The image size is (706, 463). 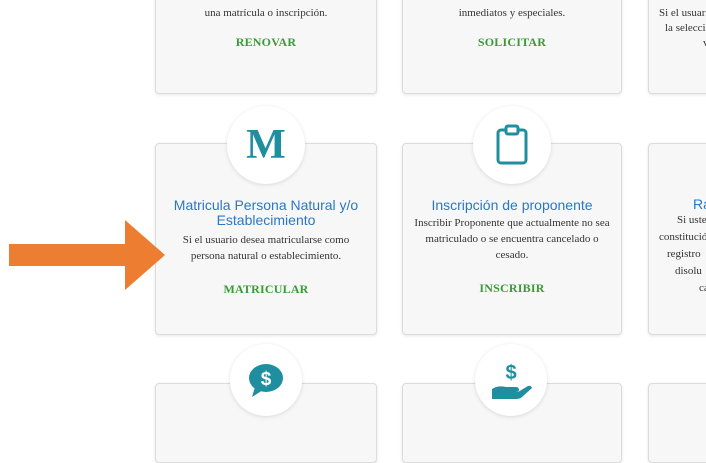 I want to click on card-partial-right-top: Si el usuari la selecció ver, so click(x=677, y=47).